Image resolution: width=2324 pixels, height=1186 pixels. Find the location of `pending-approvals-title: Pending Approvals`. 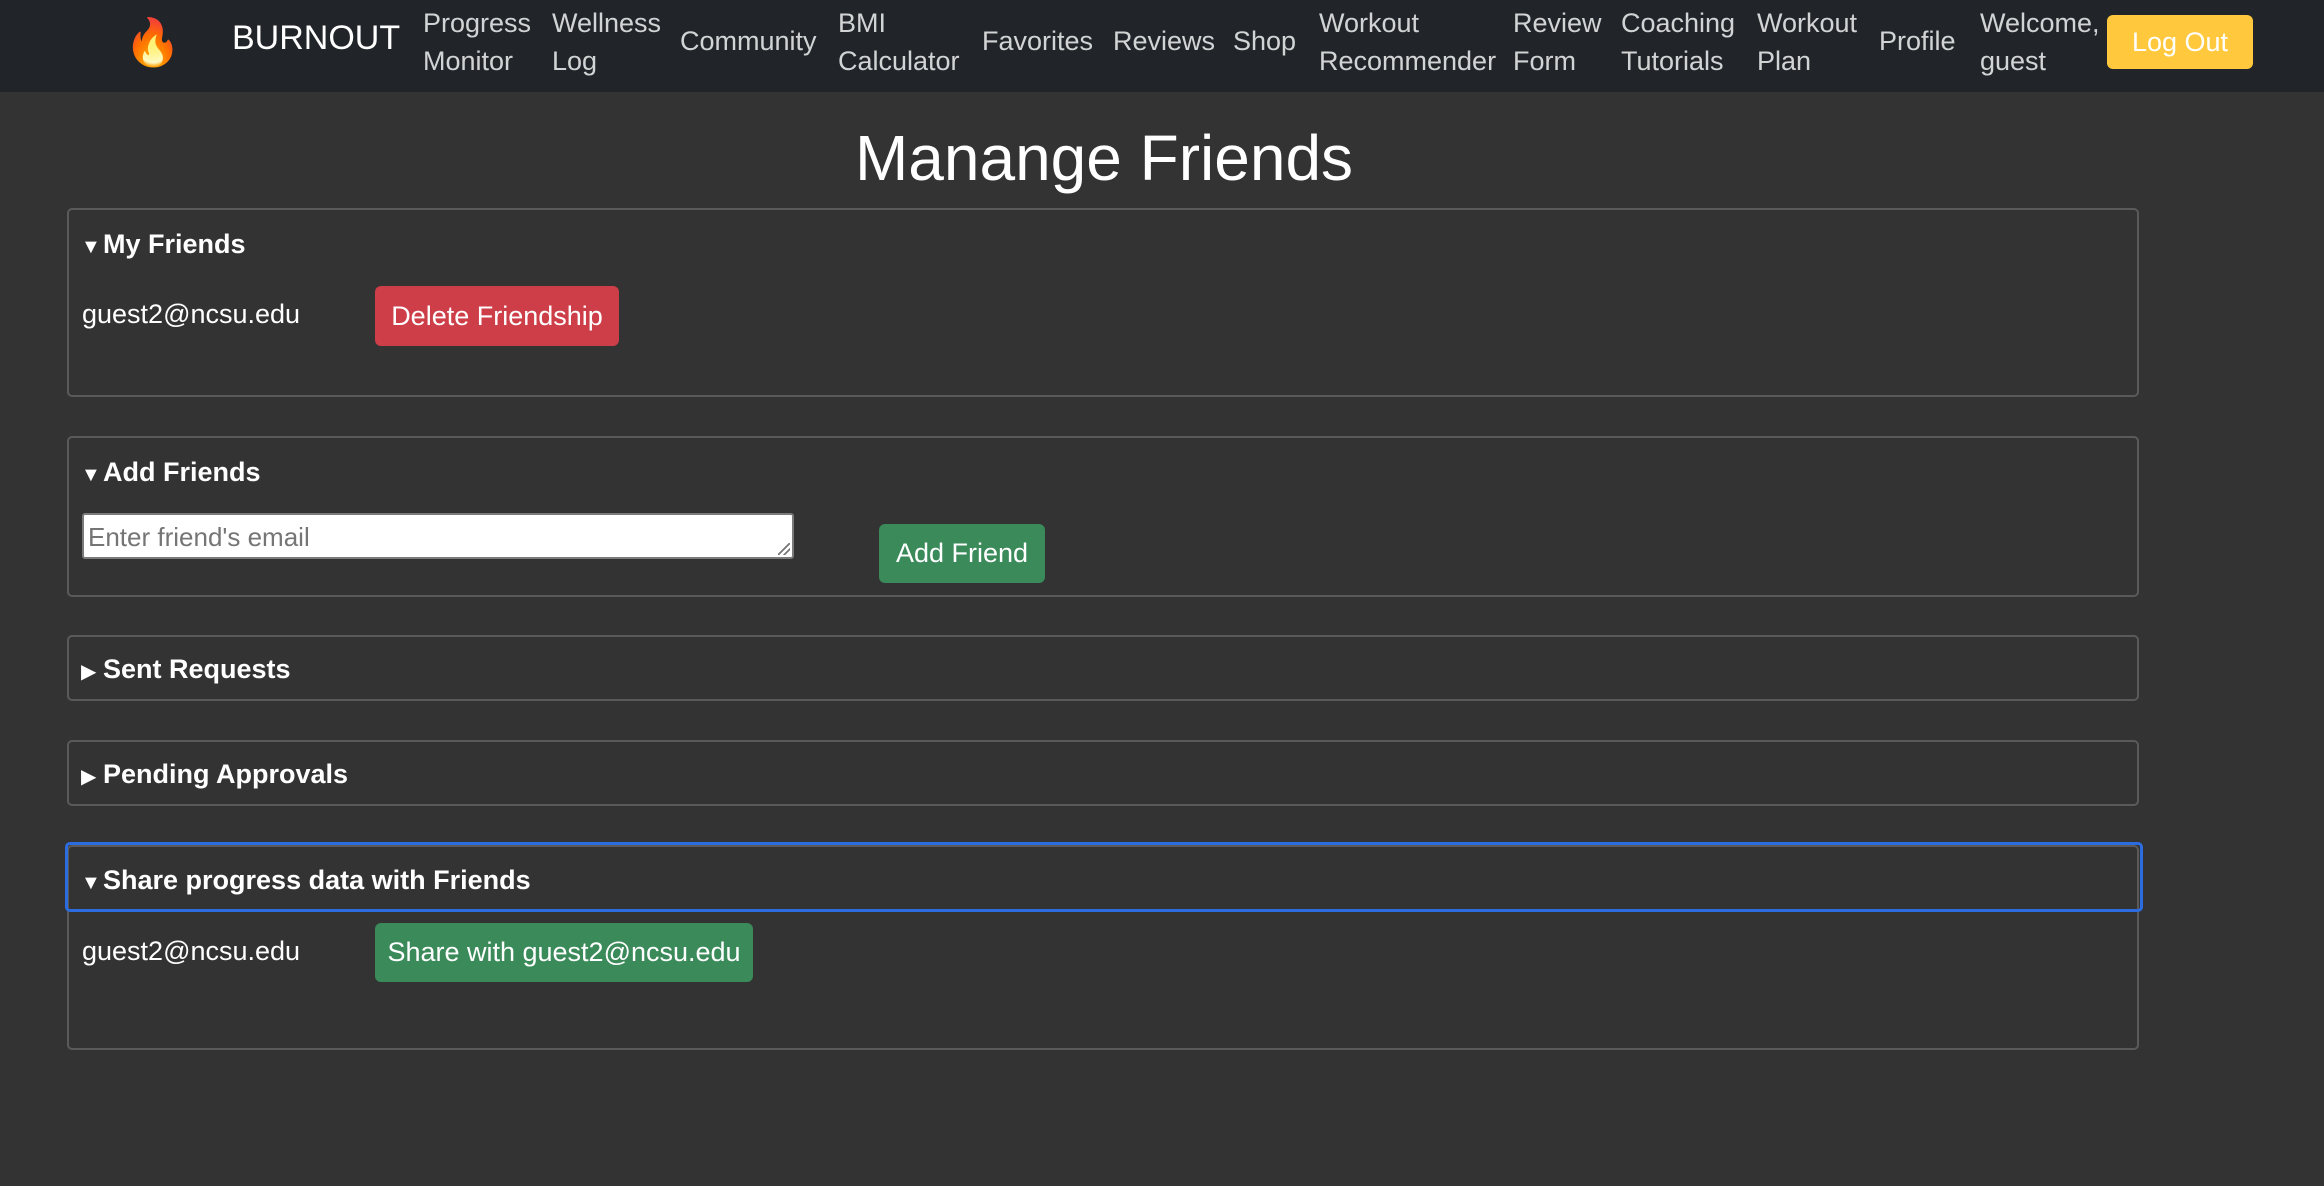

pending-approvals-title: Pending Approvals is located at coordinates (226, 774).